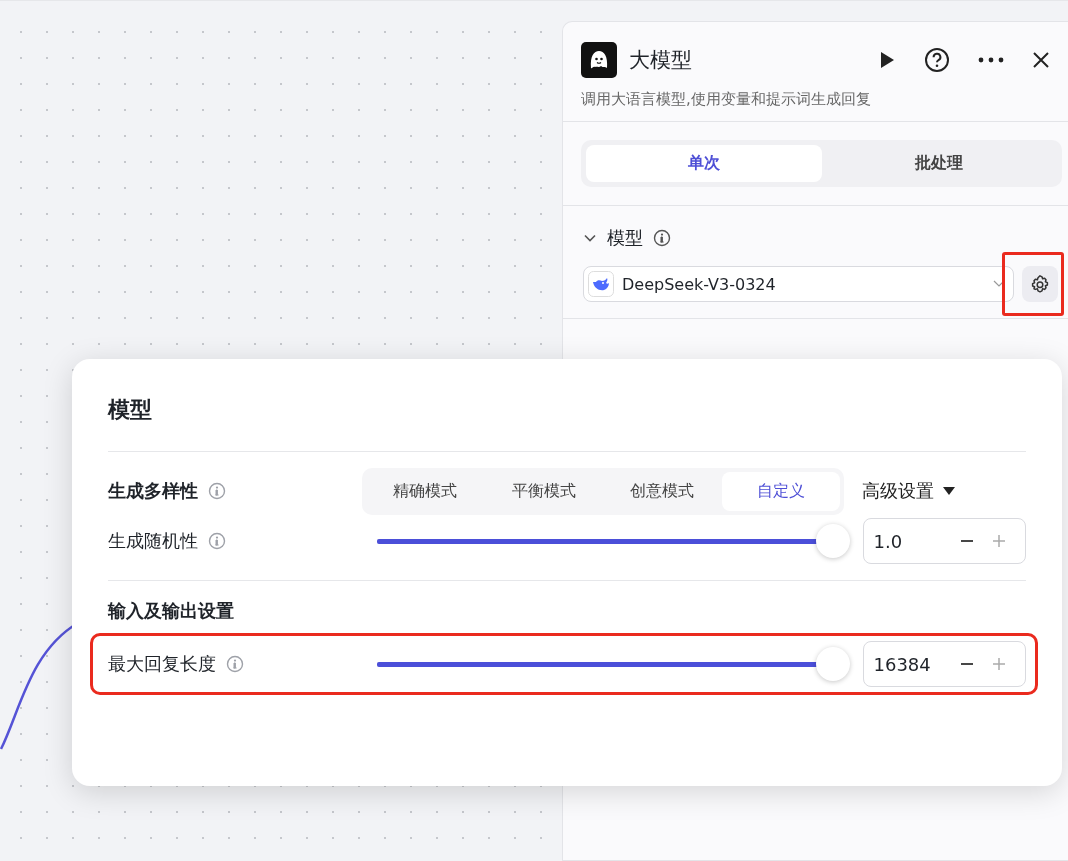  I want to click on setting-label: 生成随机性, so click(153, 541).